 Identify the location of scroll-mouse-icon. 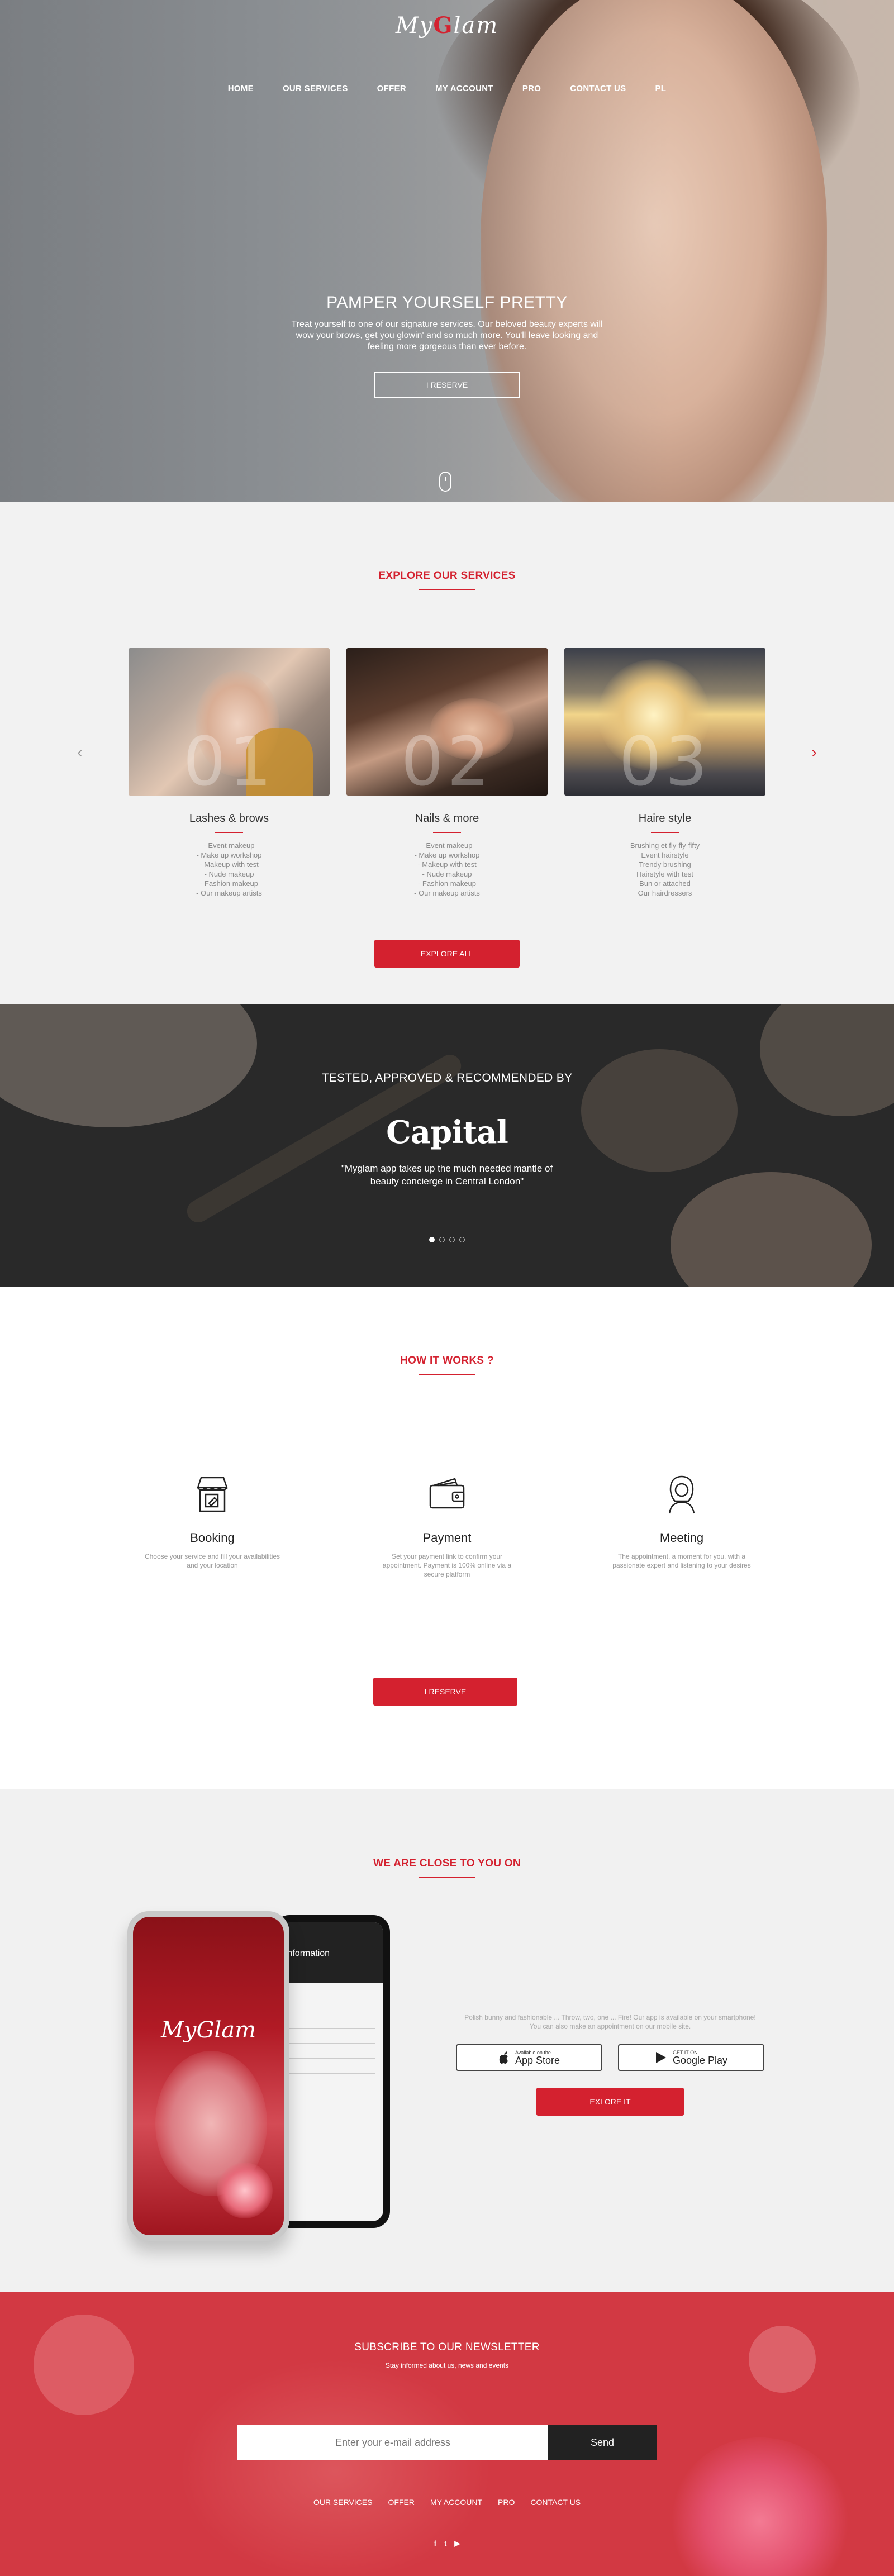
(445, 482).